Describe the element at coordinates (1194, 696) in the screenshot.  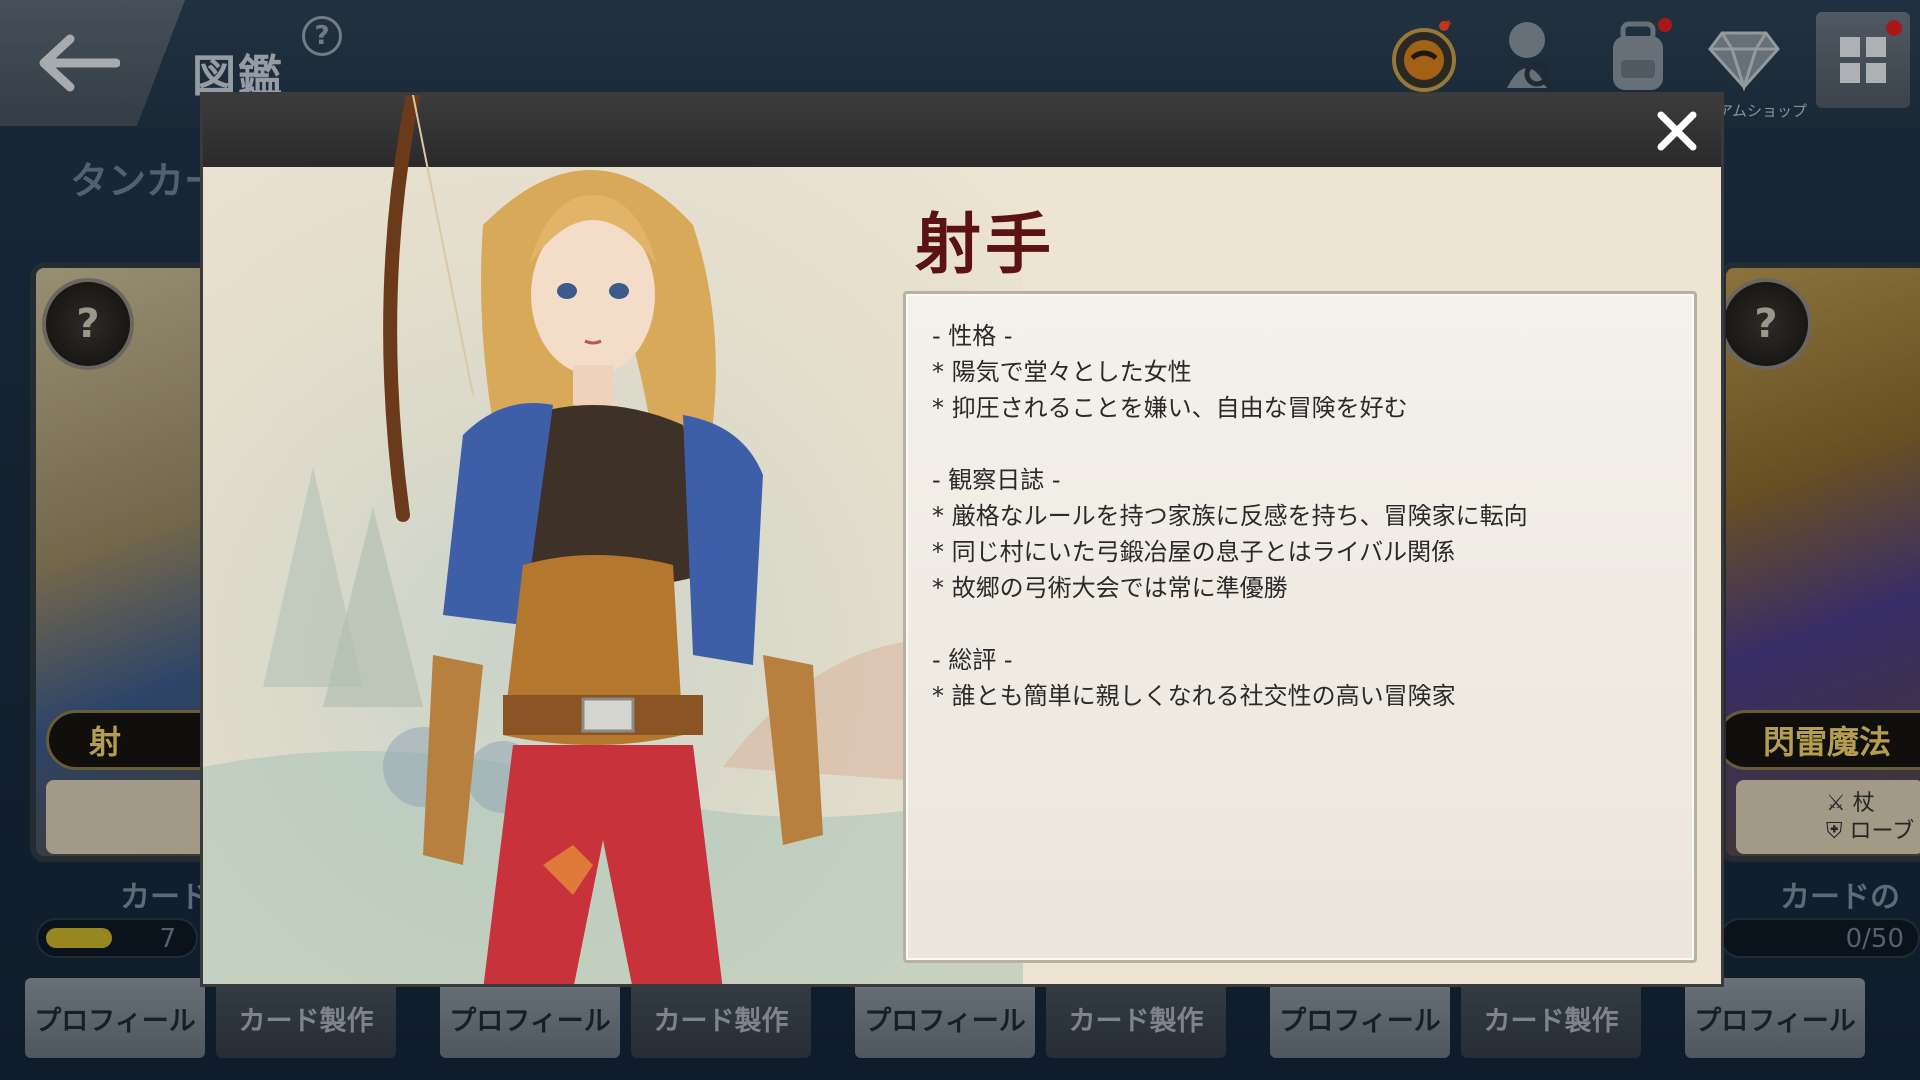
I see `description-line: * 誰とも簡単に親しくなれる社交性の高い冒険家` at that location.